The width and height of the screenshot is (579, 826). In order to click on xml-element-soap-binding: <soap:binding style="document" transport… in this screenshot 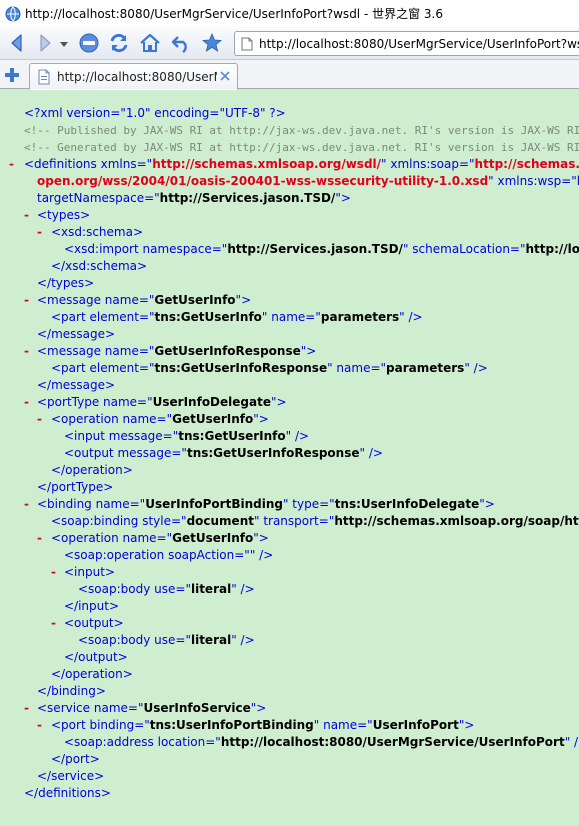, I will do `click(315, 521)`.